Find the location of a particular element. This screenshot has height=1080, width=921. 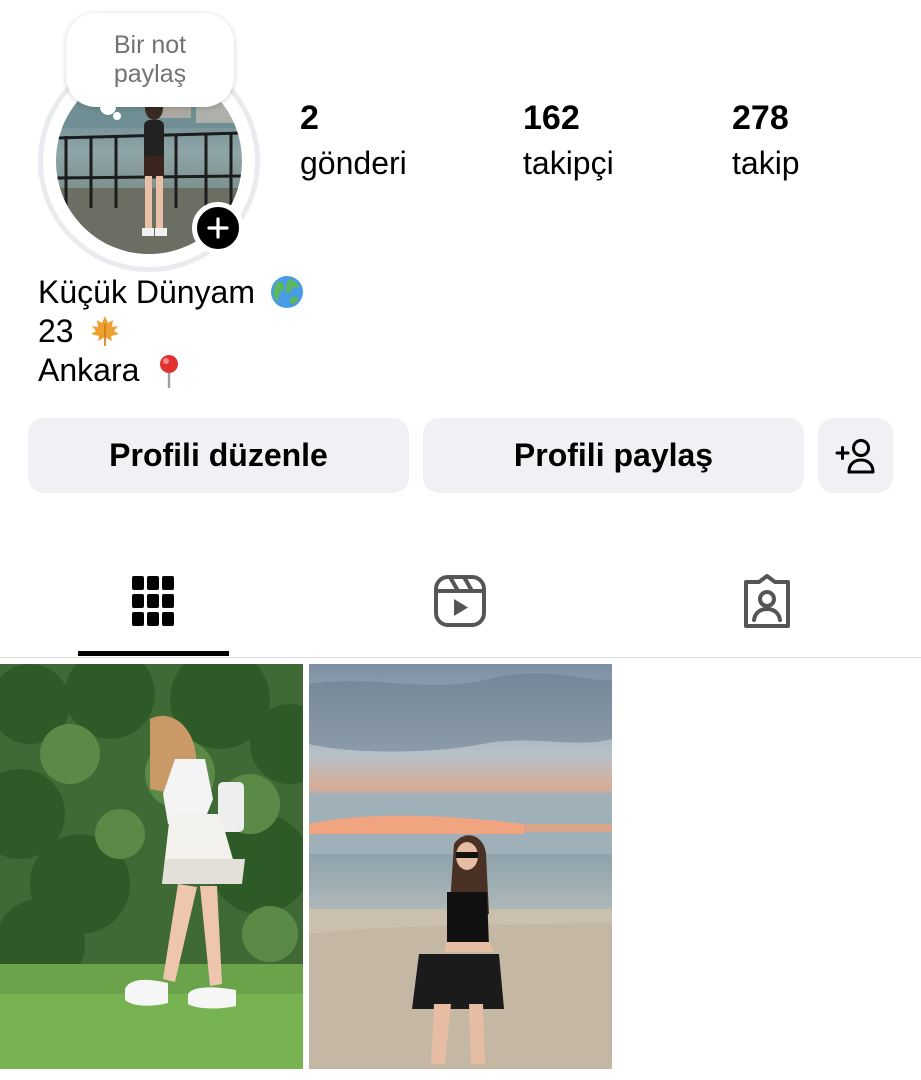

tab-tagged is located at coordinates (767, 609).